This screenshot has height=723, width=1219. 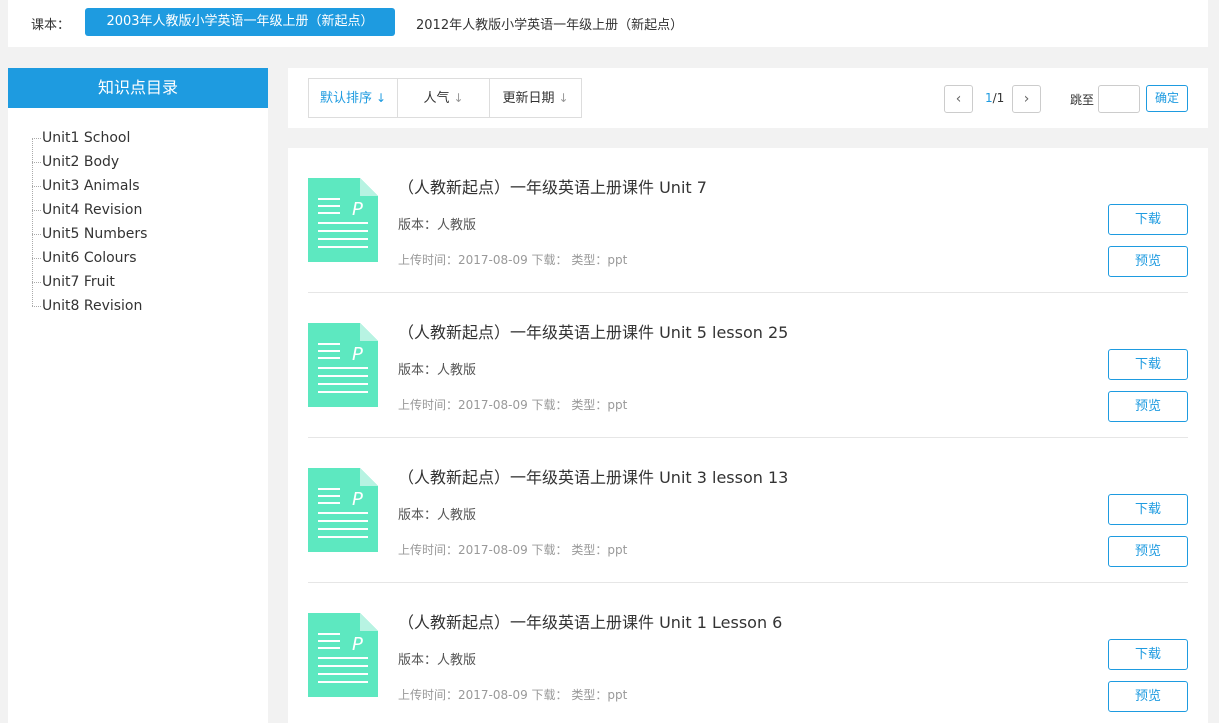 What do you see at coordinates (998, 98) in the screenshot?
I see `page-total: /1` at bounding box center [998, 98].